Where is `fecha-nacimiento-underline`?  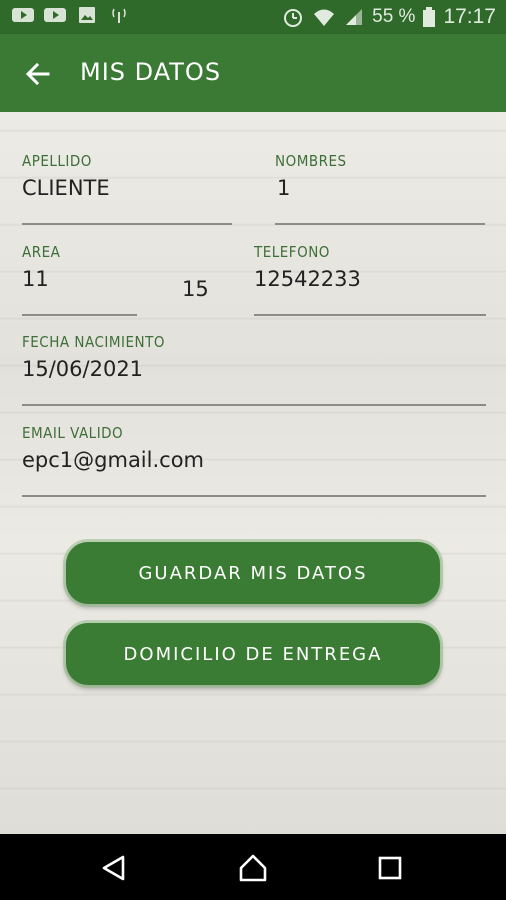 fecha-nacimiento-underline is located at coordinates (254, 405).